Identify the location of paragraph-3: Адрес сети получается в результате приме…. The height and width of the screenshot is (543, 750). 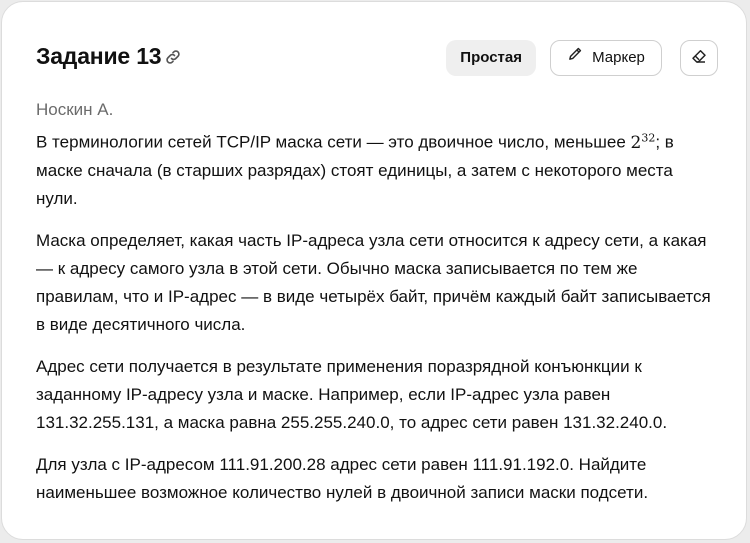
(352, 394).